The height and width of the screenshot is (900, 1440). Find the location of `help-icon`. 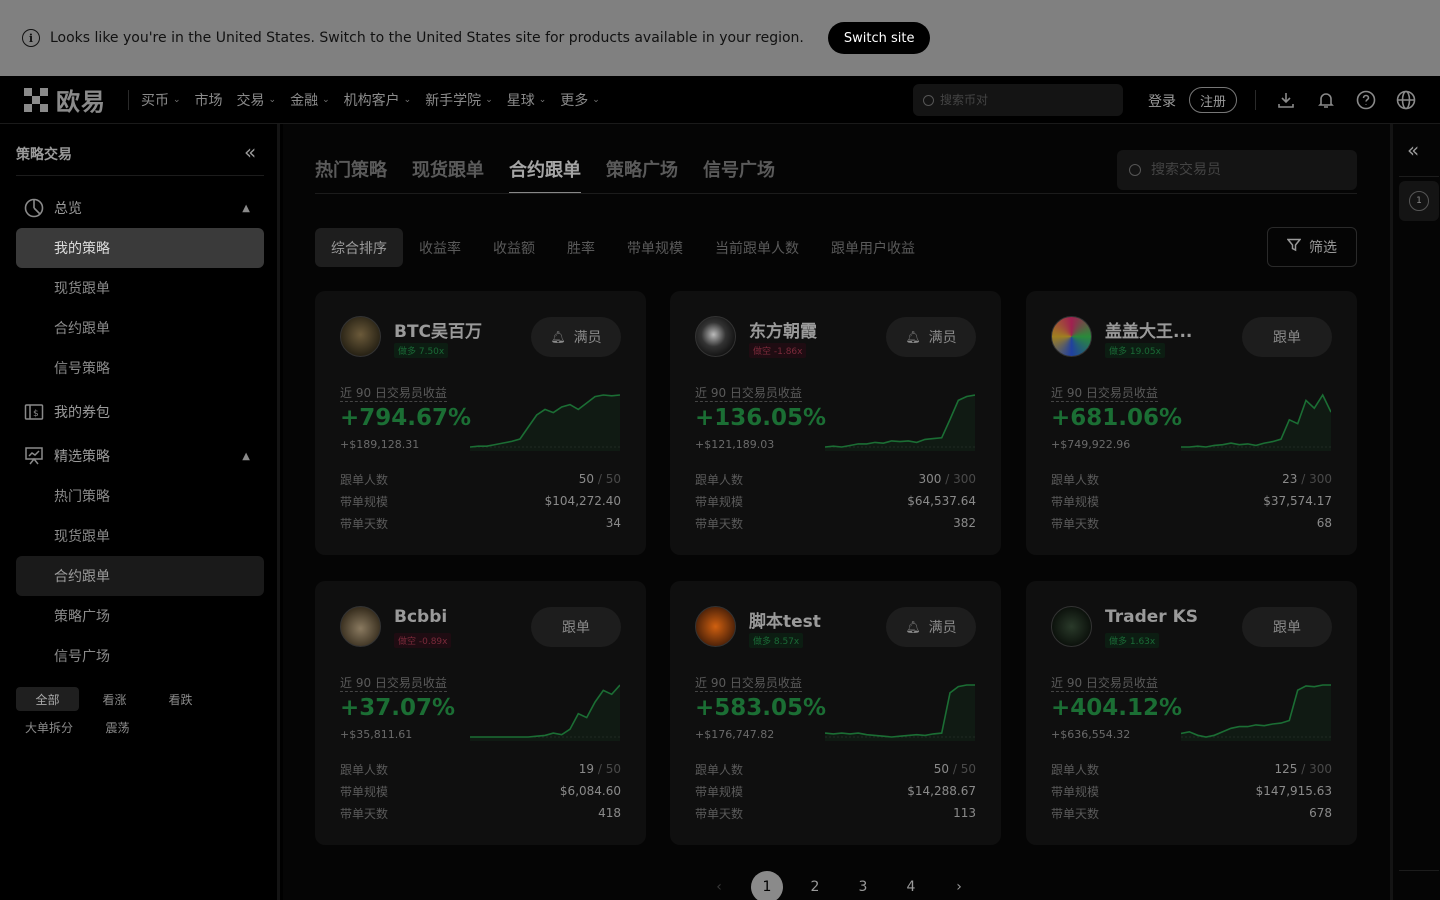

help-icon is located at coordinates (1366, 100).